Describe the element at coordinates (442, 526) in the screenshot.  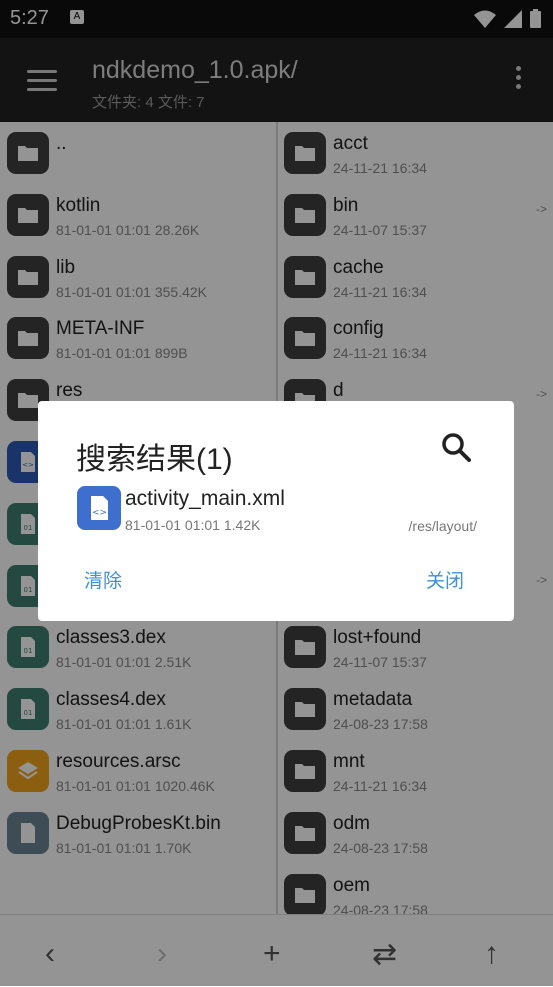
I see `result-file-path: /res/layout/` at that location.